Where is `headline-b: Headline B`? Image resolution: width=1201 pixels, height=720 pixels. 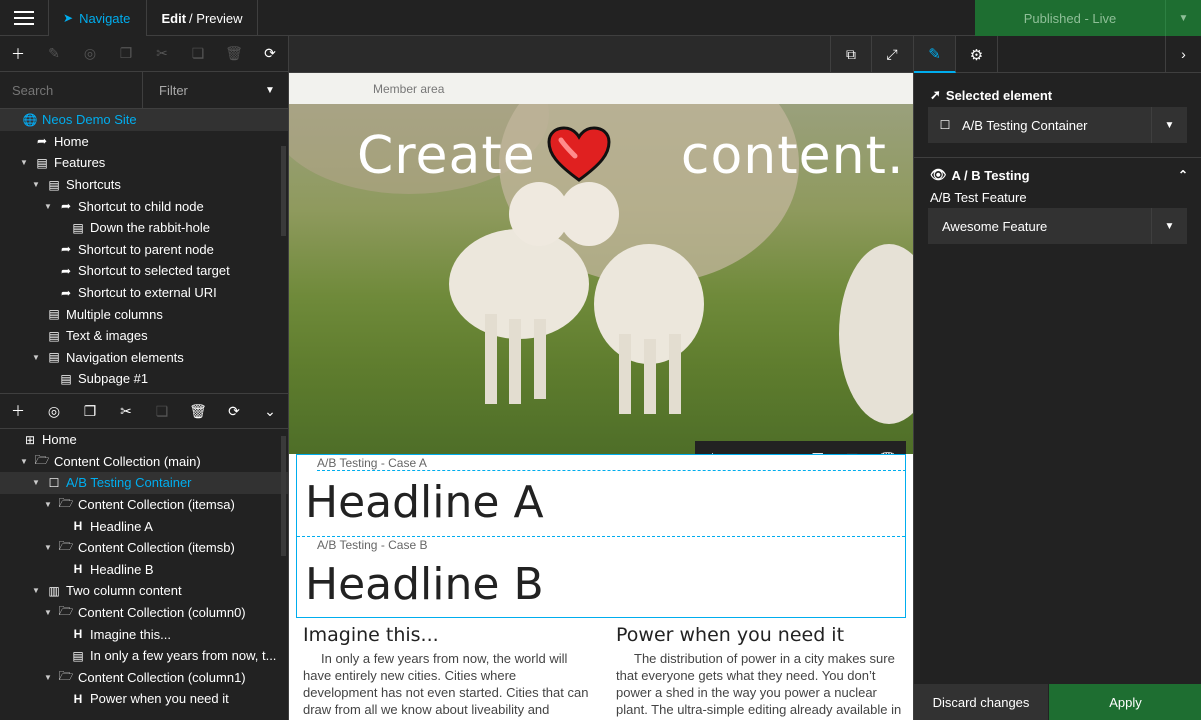 headline-b: Headline B is located at coordinates (424, 584).